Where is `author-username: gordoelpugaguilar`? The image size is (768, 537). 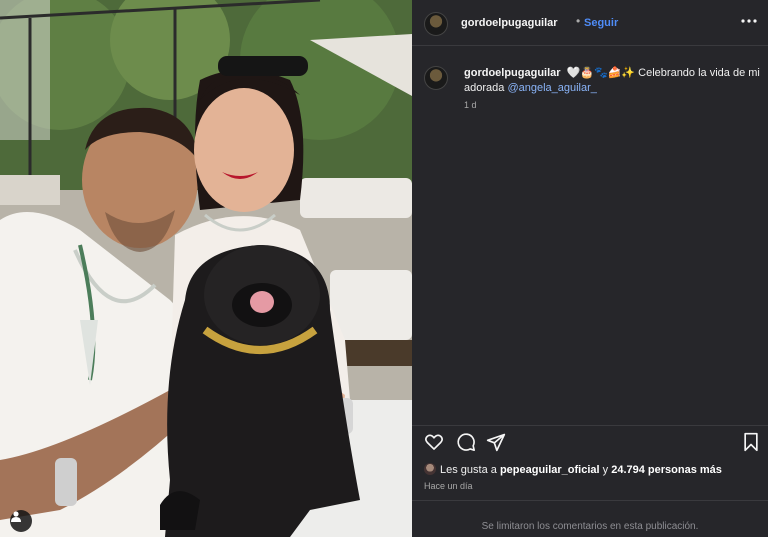 author-username: gordoelpugaguilar is located at coordinates (509, 23).